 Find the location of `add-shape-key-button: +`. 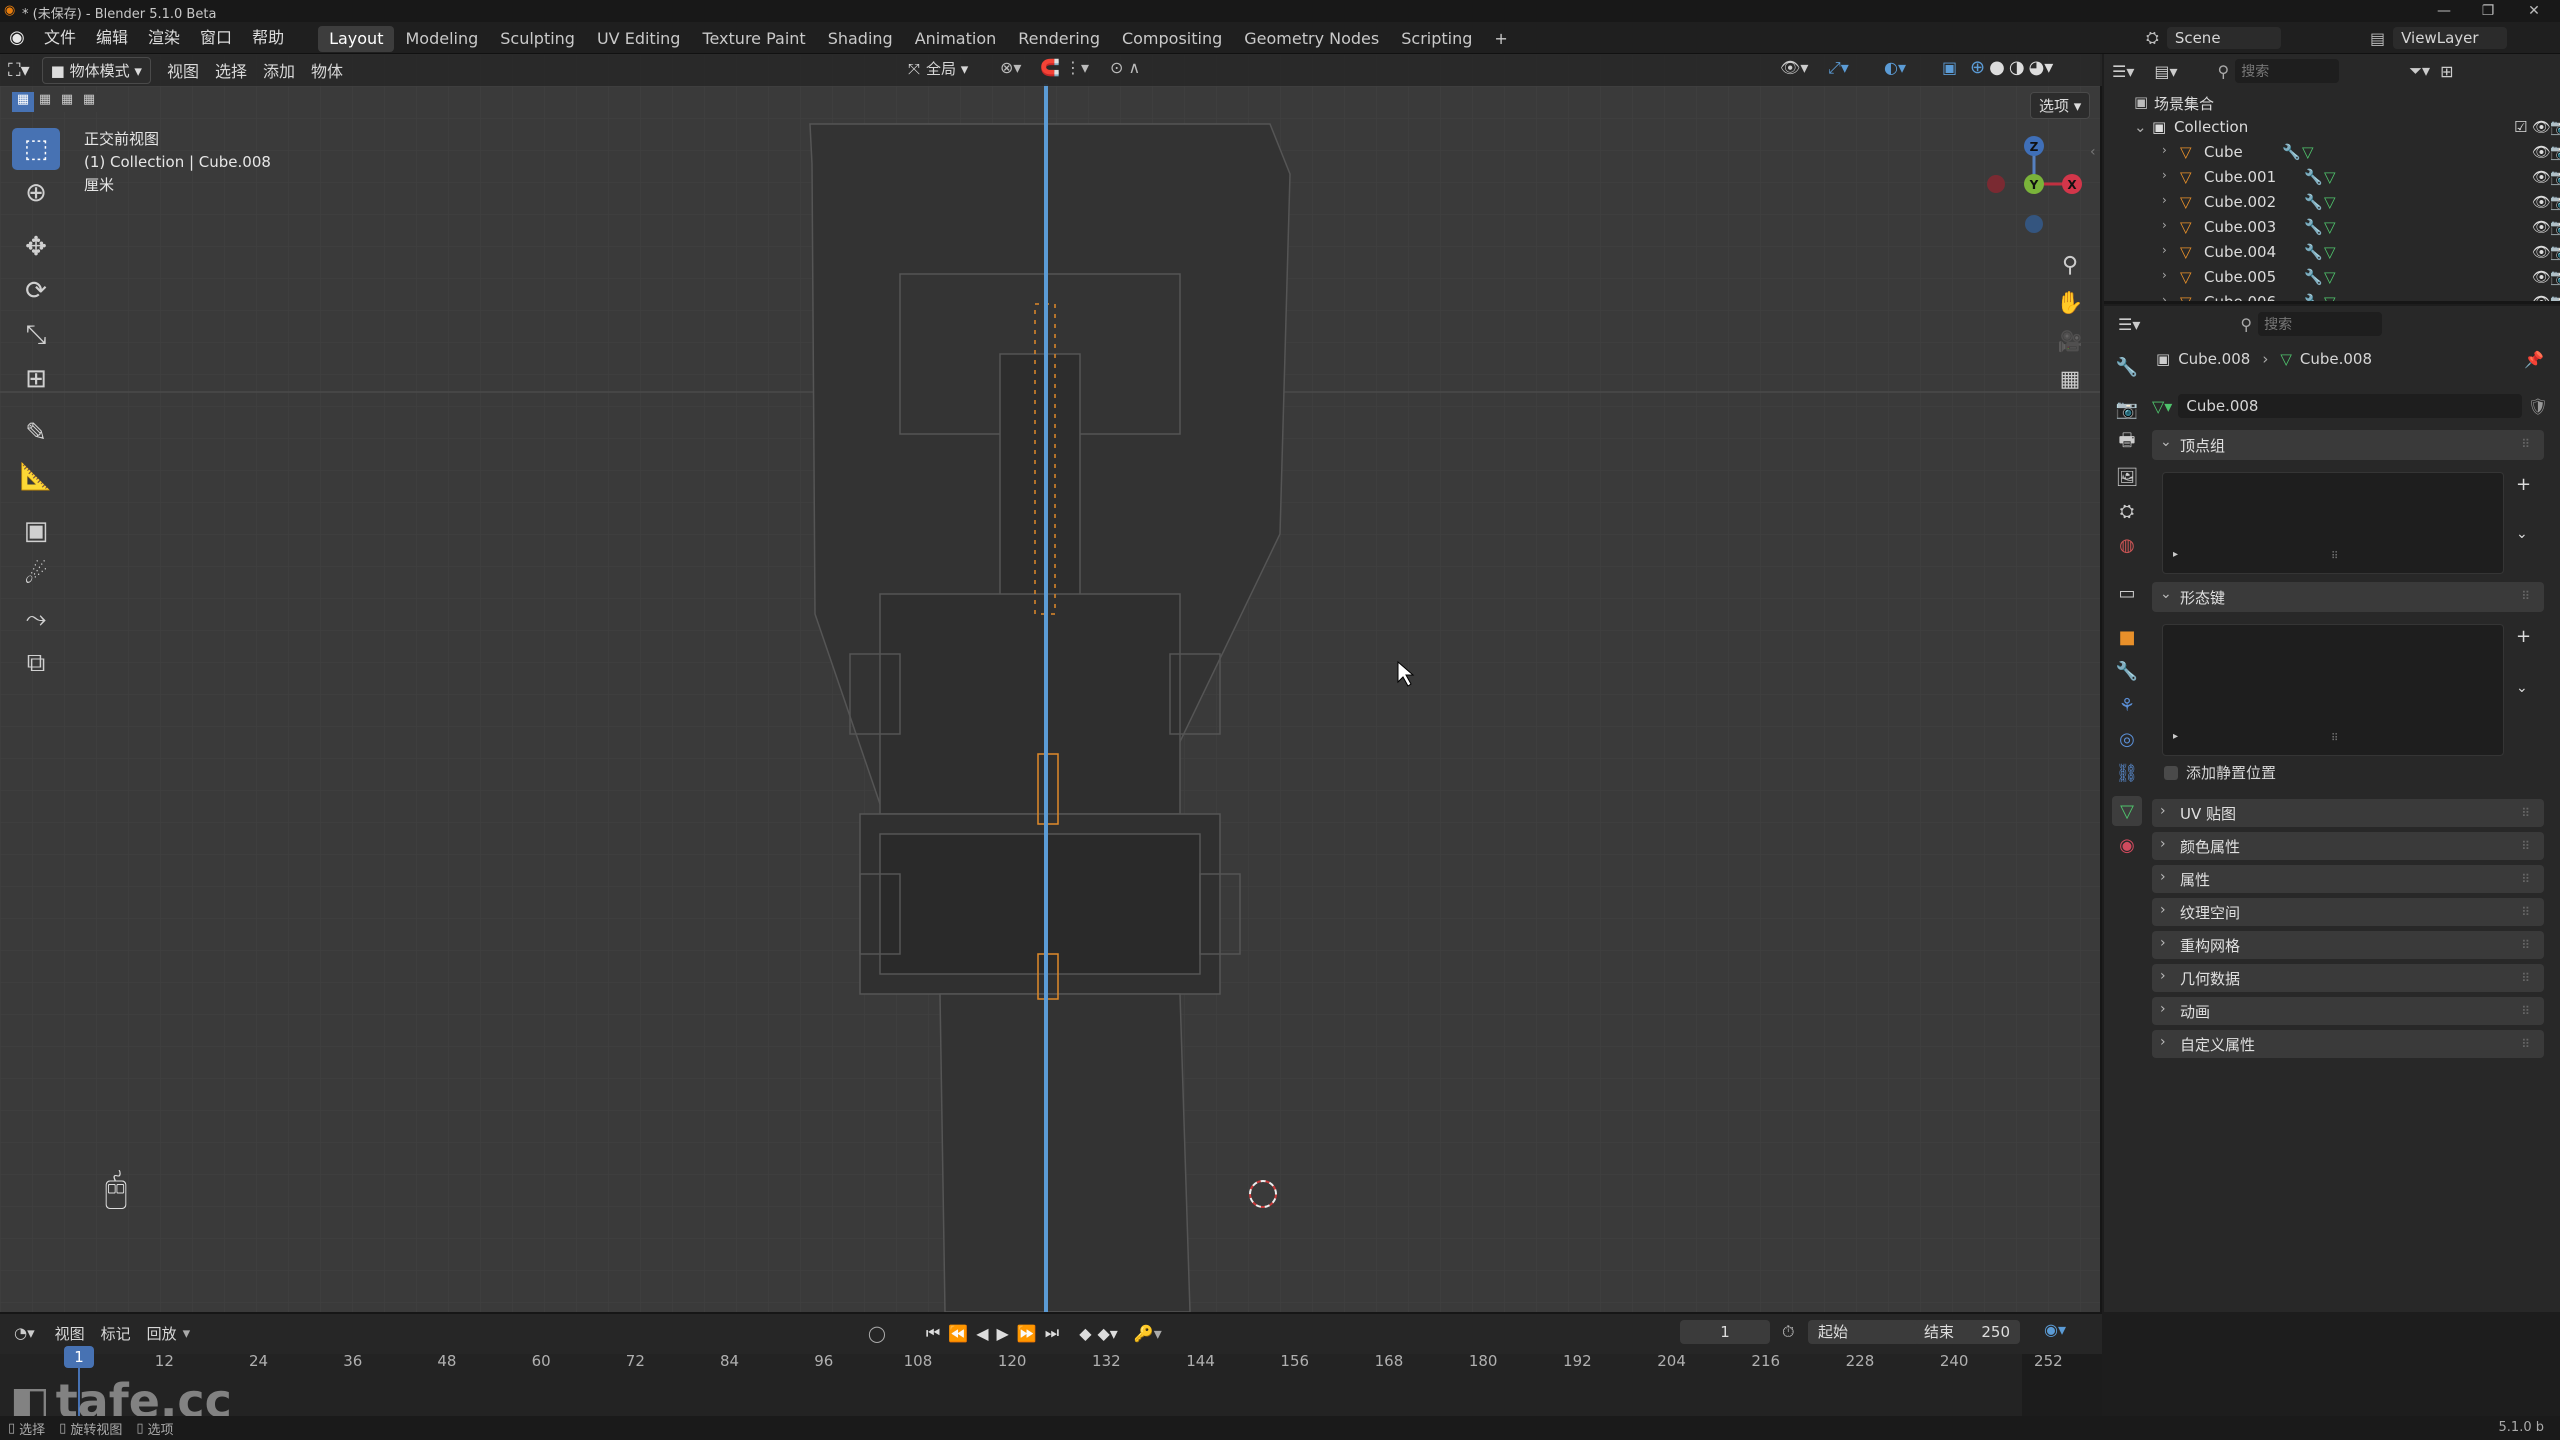

add-shape-key-button: + is located at coordinates (2523, 636).